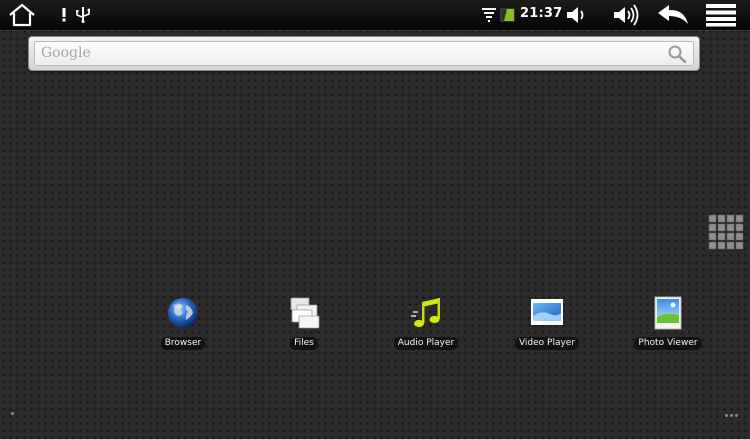 The image size is (750, 439). What do you see at coordinates (673, 15) in the screenshot?
I see `back-icon` at bounding box center [673, 15].